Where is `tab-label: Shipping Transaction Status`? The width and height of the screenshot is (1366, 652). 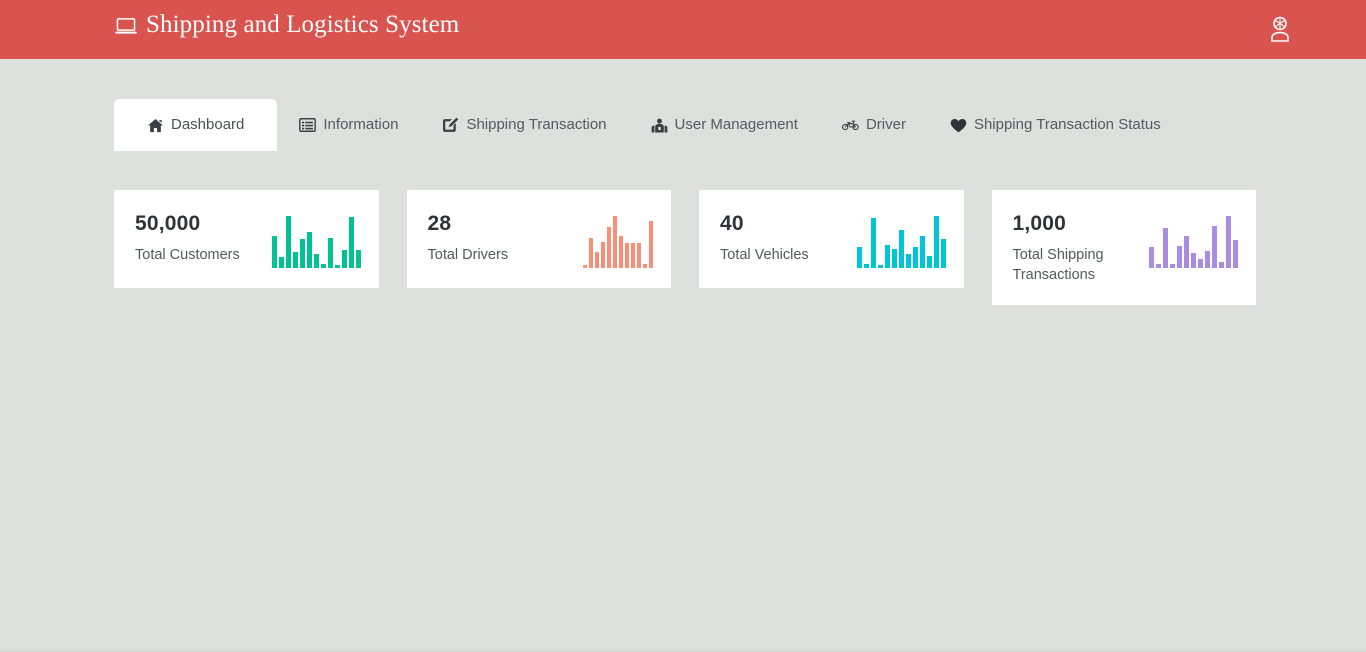 tab-label: Shipping Transaction Status is located at coordinates (1067, 124).